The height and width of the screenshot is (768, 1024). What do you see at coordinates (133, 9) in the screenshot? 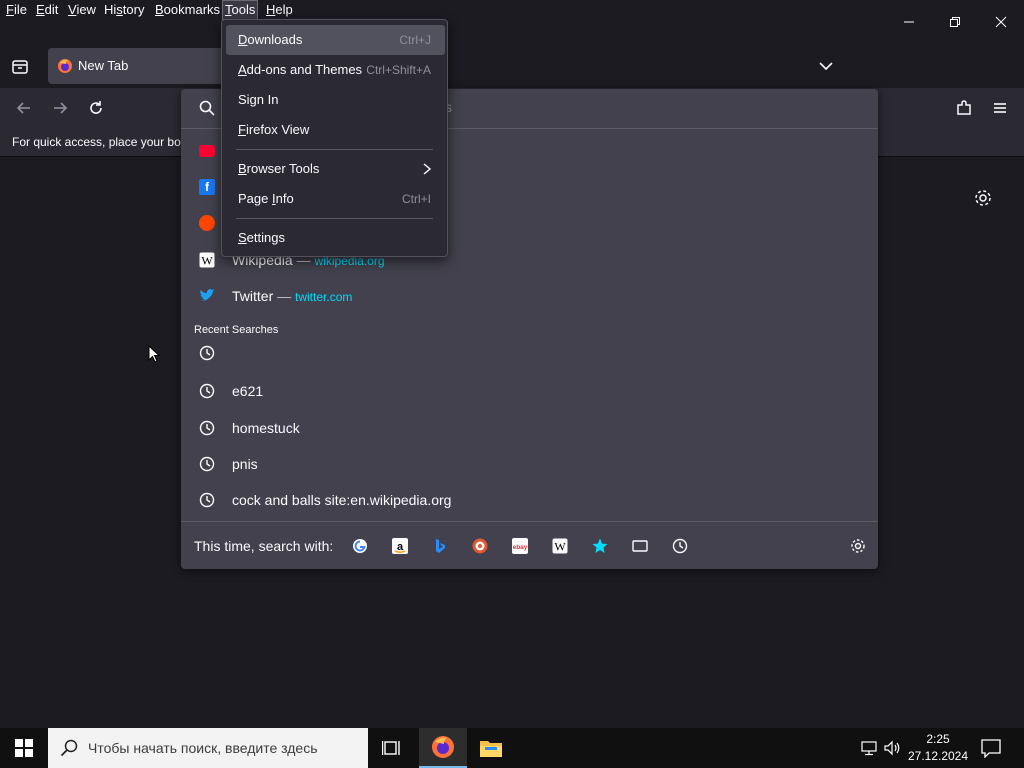
I see `menu-history-rest: tory` at bounding box center [133, 9].